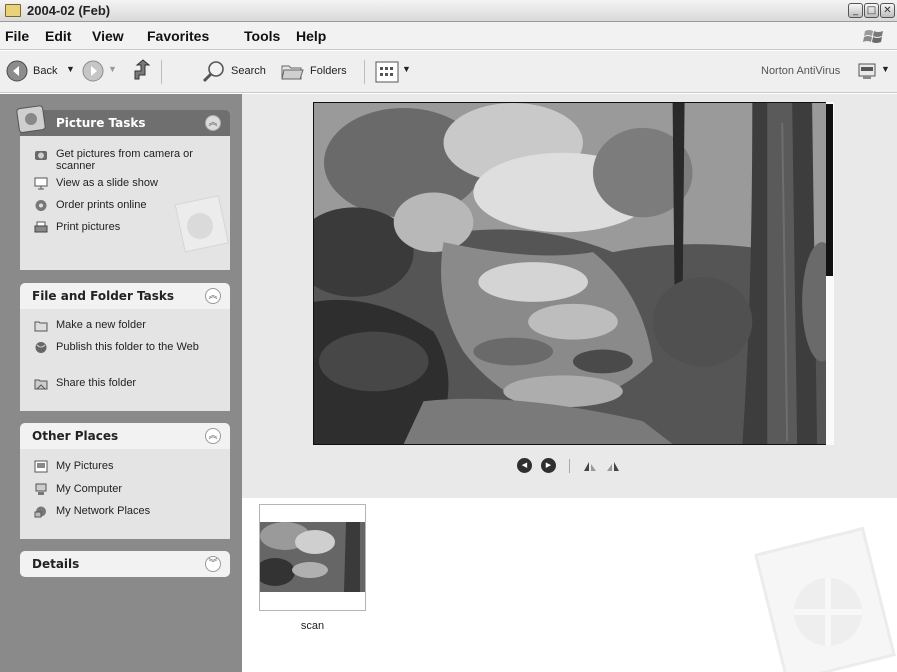  I want to click on search-icon, so click(213, 72).